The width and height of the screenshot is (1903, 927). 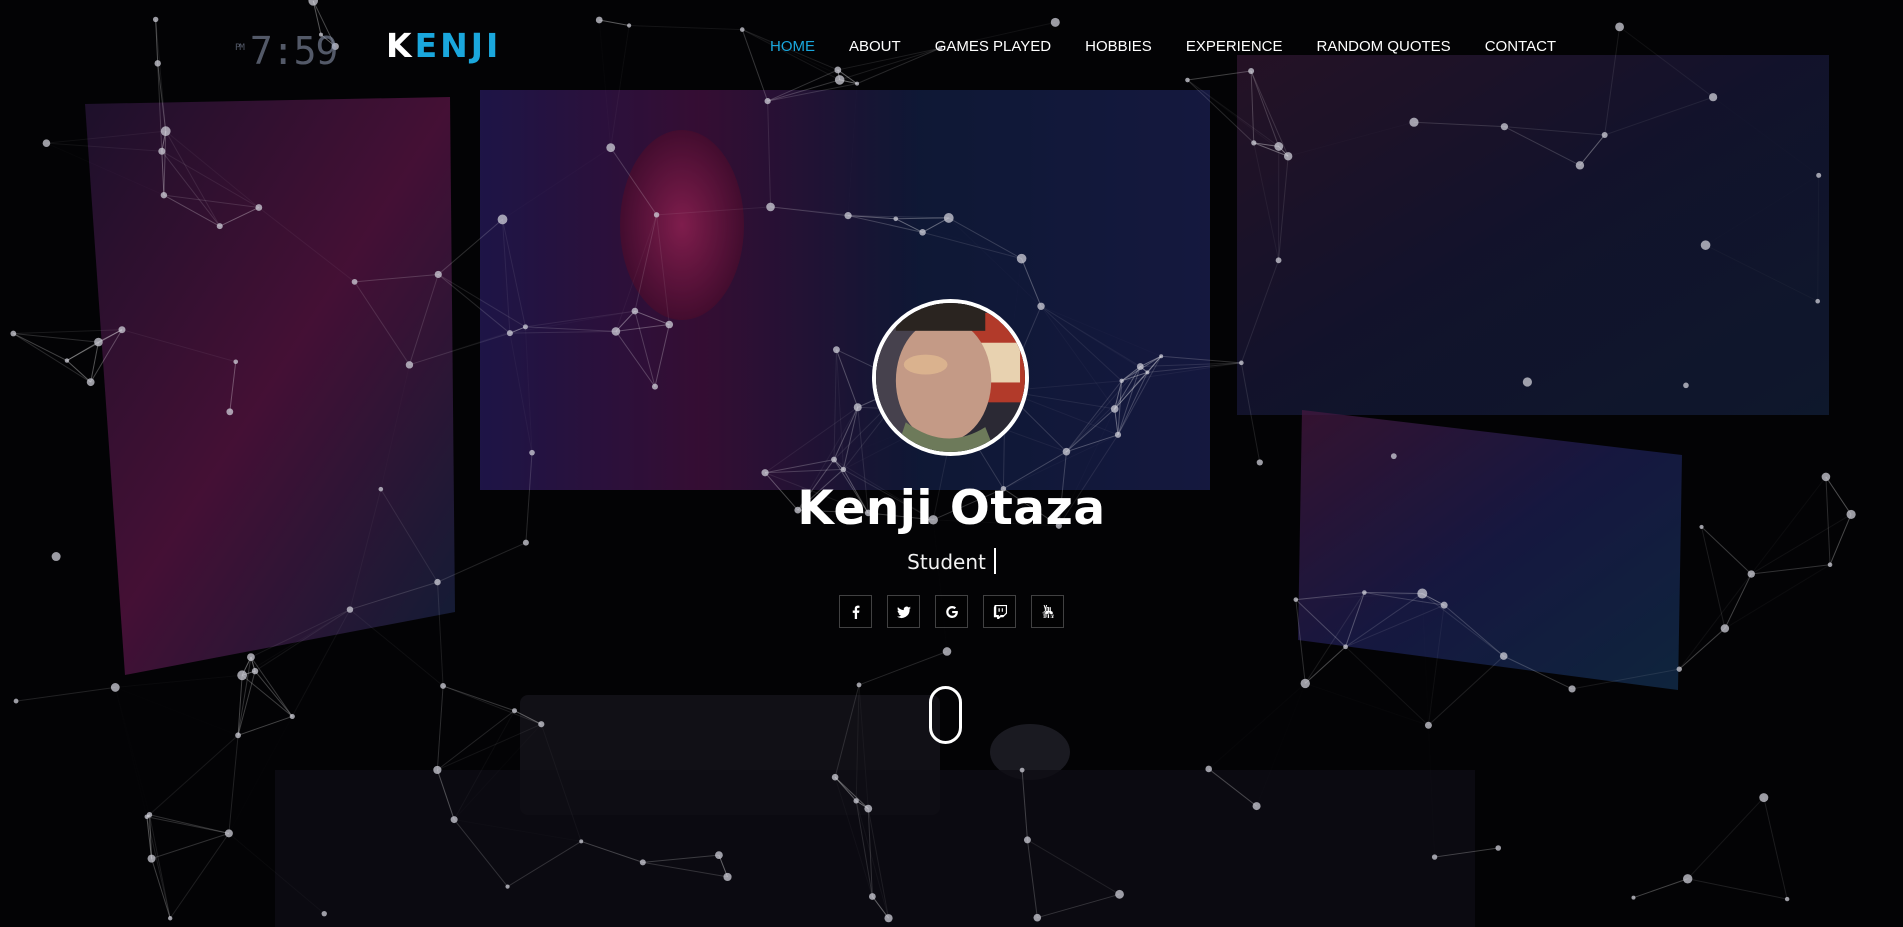 I want to click on hero-name: Kenji Otaza, so click(x=951, y=508).